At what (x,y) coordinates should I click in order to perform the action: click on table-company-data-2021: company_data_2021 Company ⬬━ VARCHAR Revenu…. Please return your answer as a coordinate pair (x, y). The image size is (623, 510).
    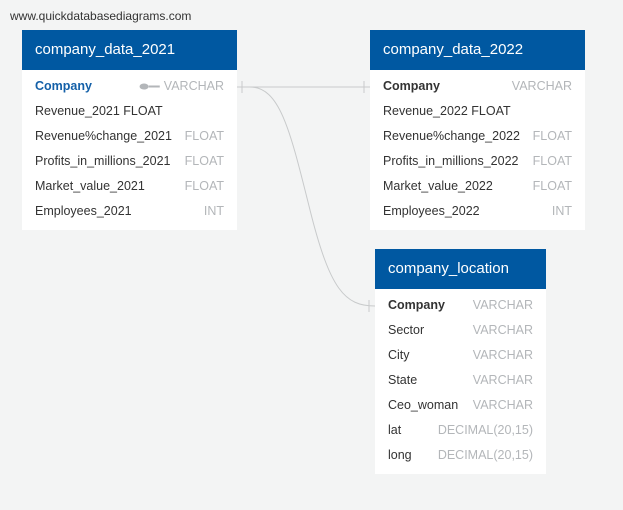
    Looking at the image, I should click on (129, 130).